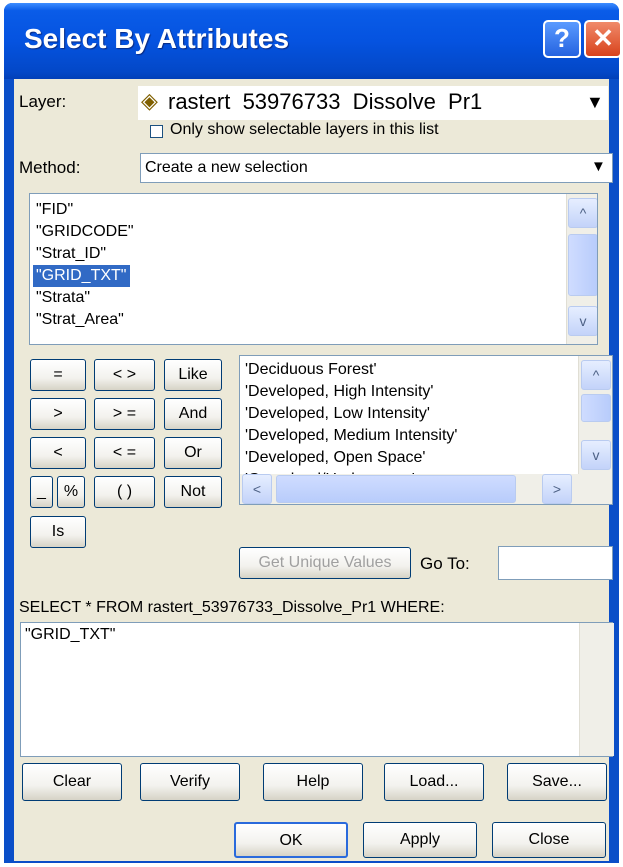 This screenshot has height=867, width=623. Describe the element at coordinates (71, 492) in the screenshot. I see `wildcard-percent-button: %` at that location.